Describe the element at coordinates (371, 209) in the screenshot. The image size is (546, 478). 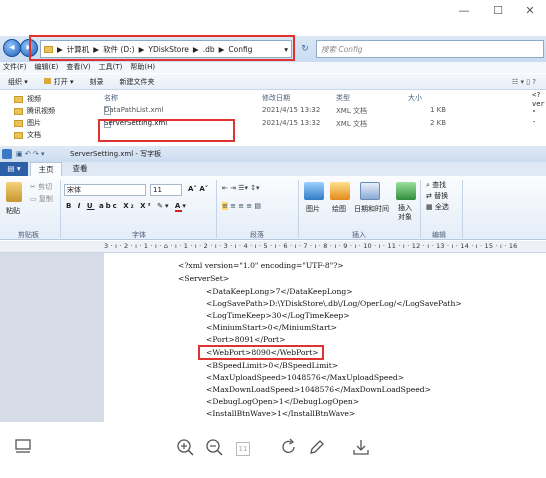
I see `datetime-button: 日期和时间` at that location.